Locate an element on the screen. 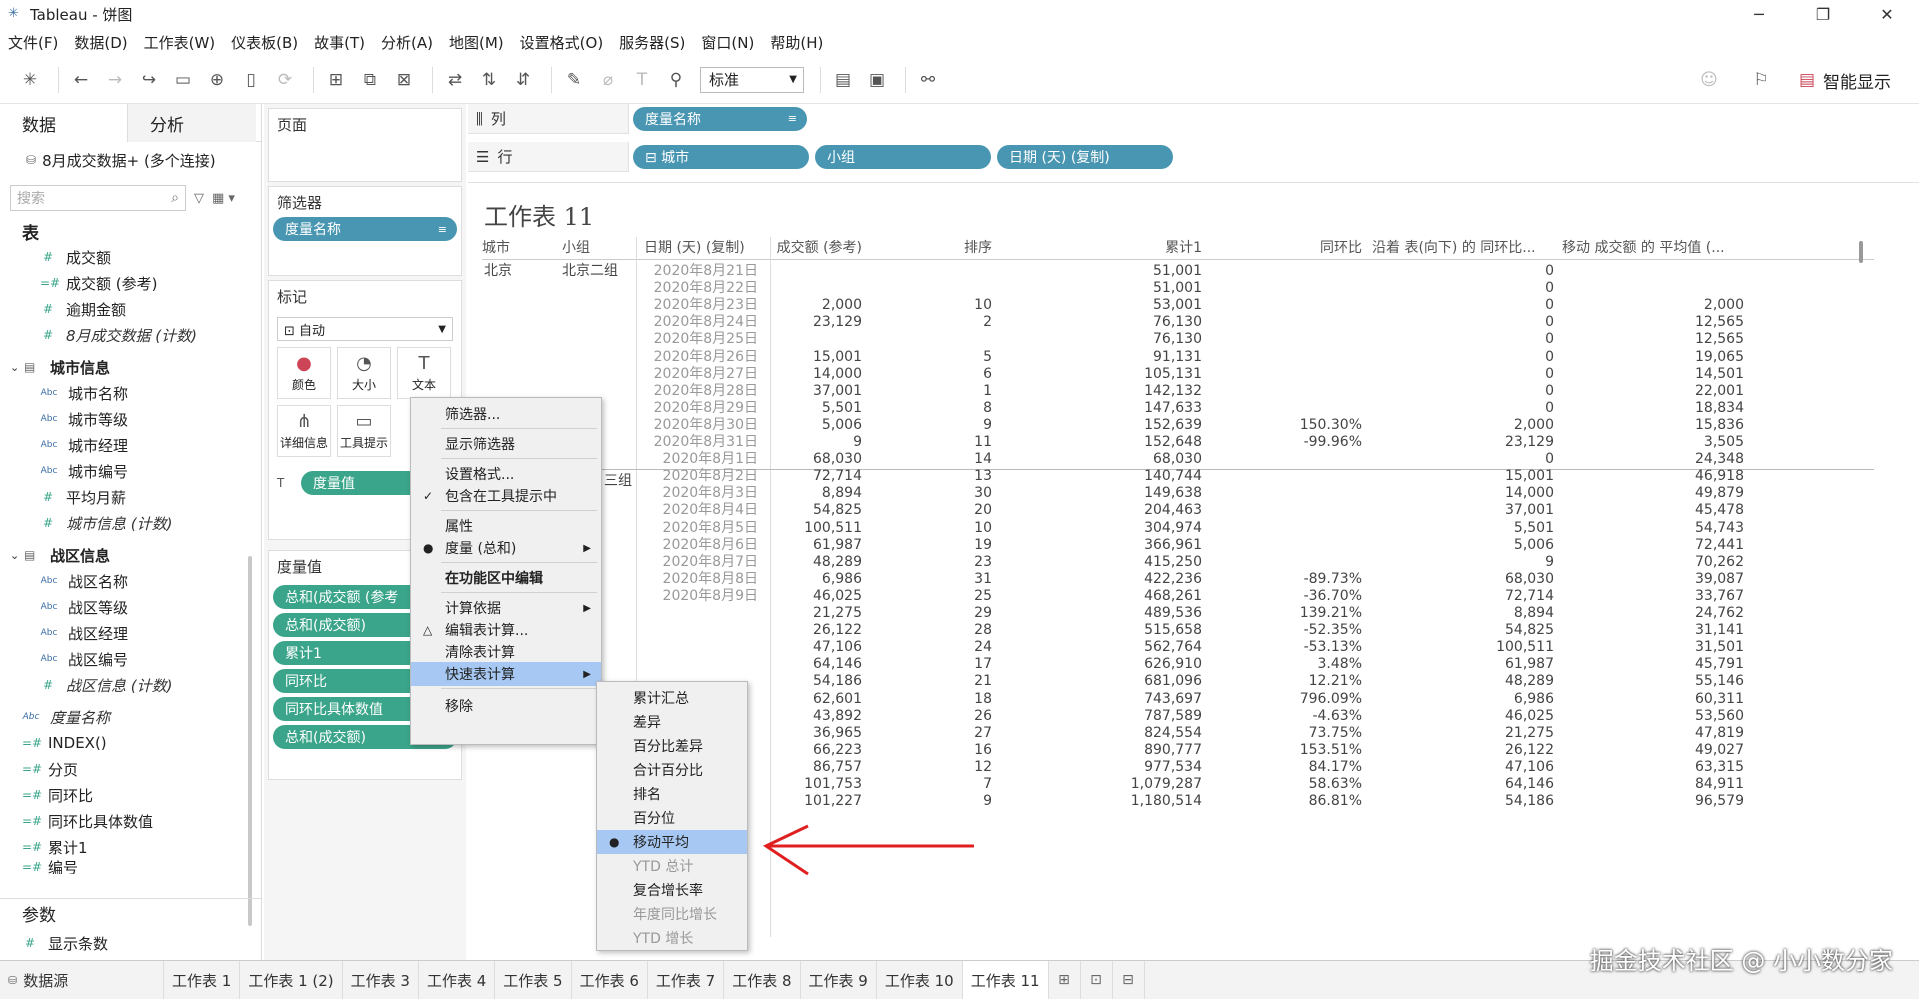 The height and width of the screenshot is (999, 1919). submenu-moving-average: ● 移动平均 is located at coordinates (672, 842).